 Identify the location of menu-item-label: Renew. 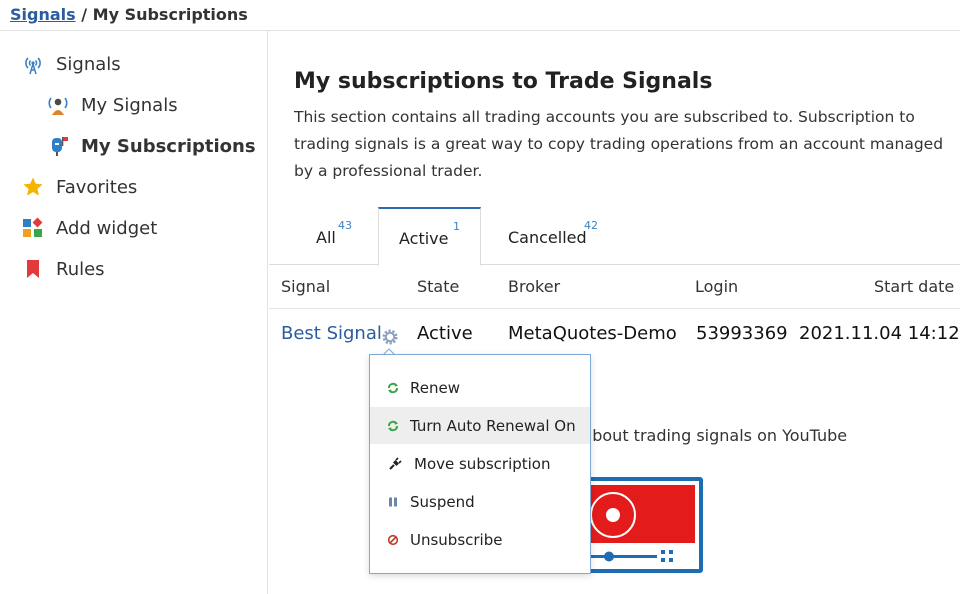
(435, 387).